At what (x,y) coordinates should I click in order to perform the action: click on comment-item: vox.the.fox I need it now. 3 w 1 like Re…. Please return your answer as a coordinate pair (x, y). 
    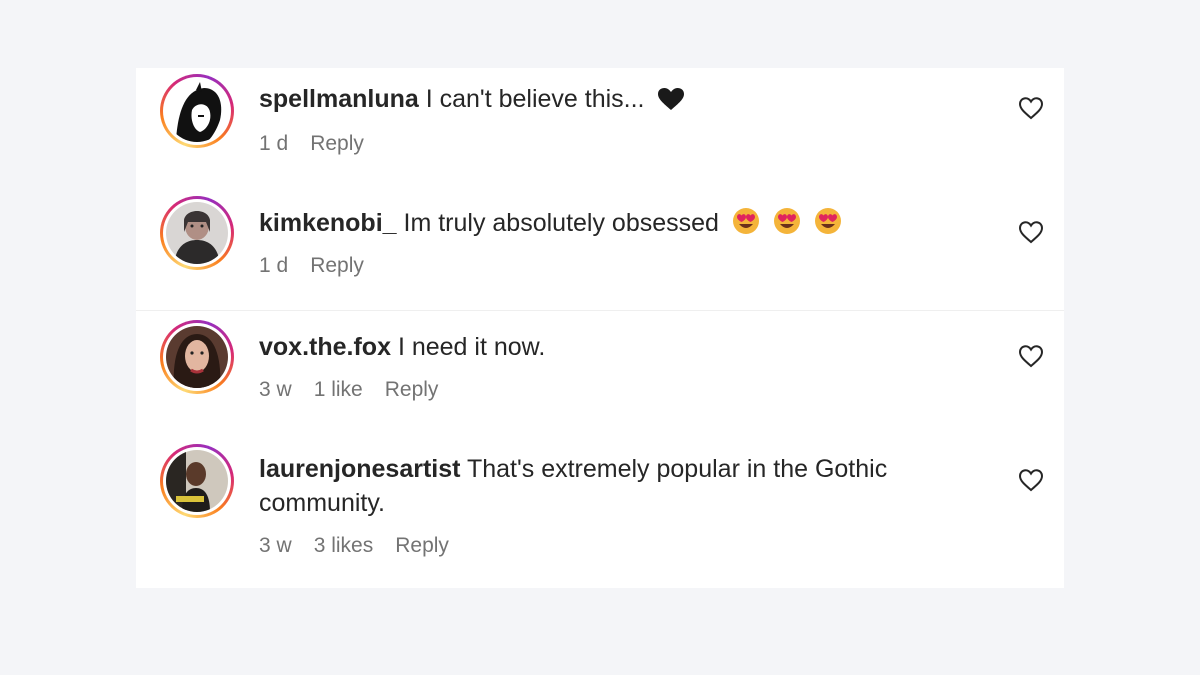
    Looking at the image, I should click on (600, 376).